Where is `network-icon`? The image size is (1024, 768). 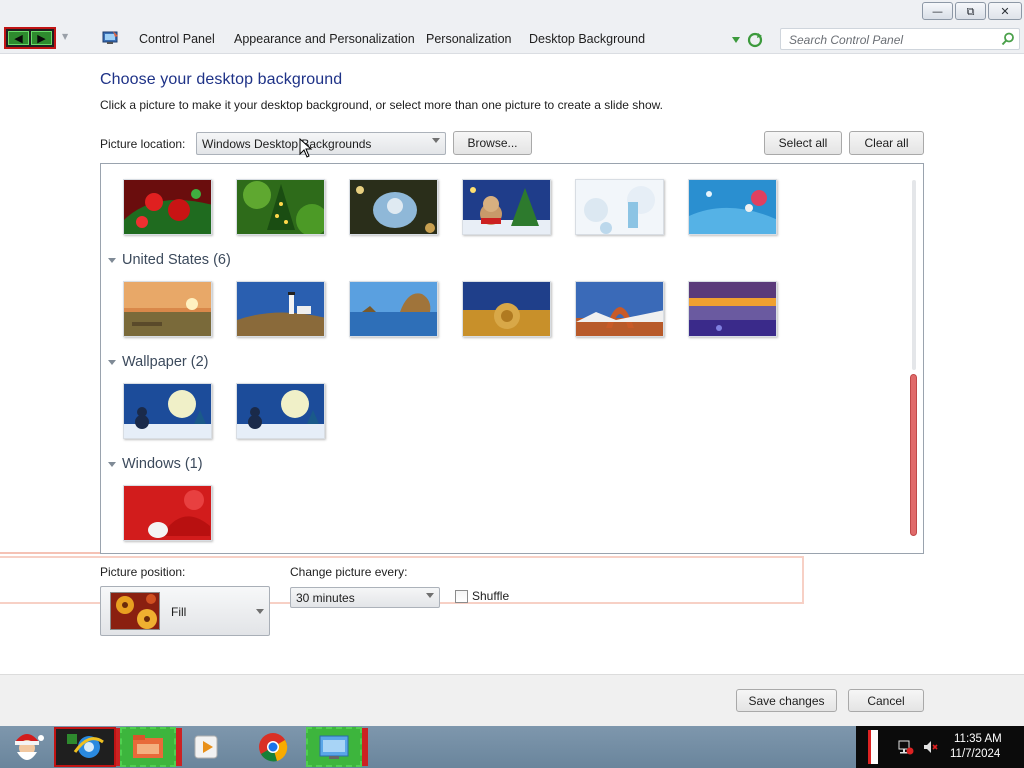 network-icon is located at coordinates (906, 747).